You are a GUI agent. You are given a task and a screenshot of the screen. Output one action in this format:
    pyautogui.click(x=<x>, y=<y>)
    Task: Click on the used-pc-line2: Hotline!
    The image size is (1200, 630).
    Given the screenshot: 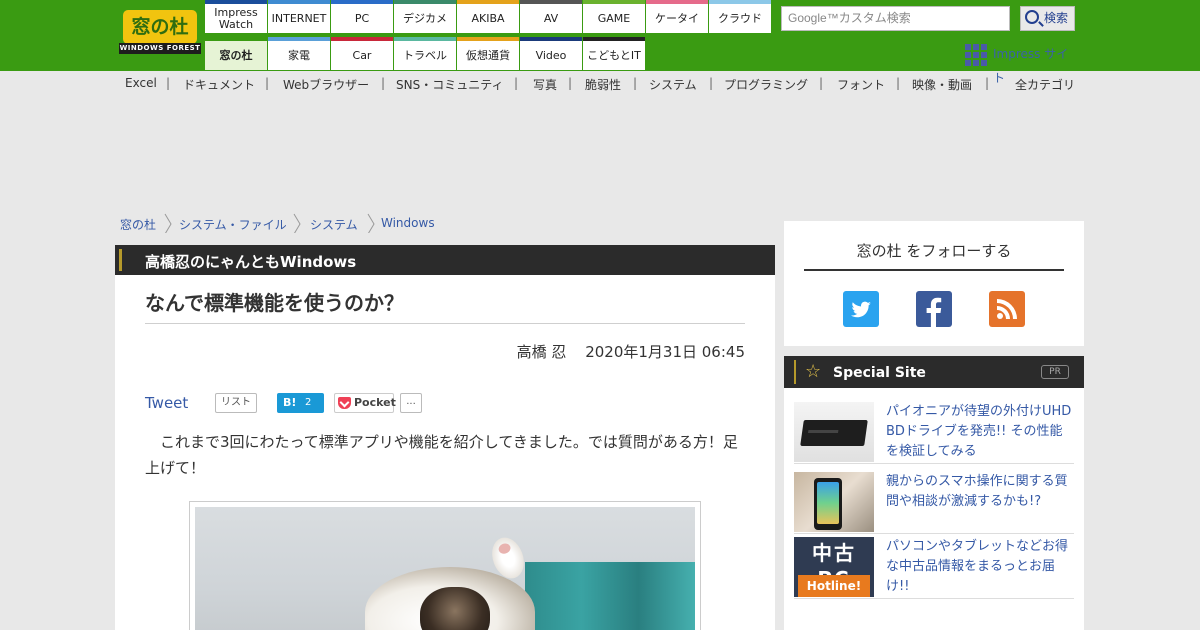 What is the action you would take?
    pyautogui.click(x=834, y=586)
    